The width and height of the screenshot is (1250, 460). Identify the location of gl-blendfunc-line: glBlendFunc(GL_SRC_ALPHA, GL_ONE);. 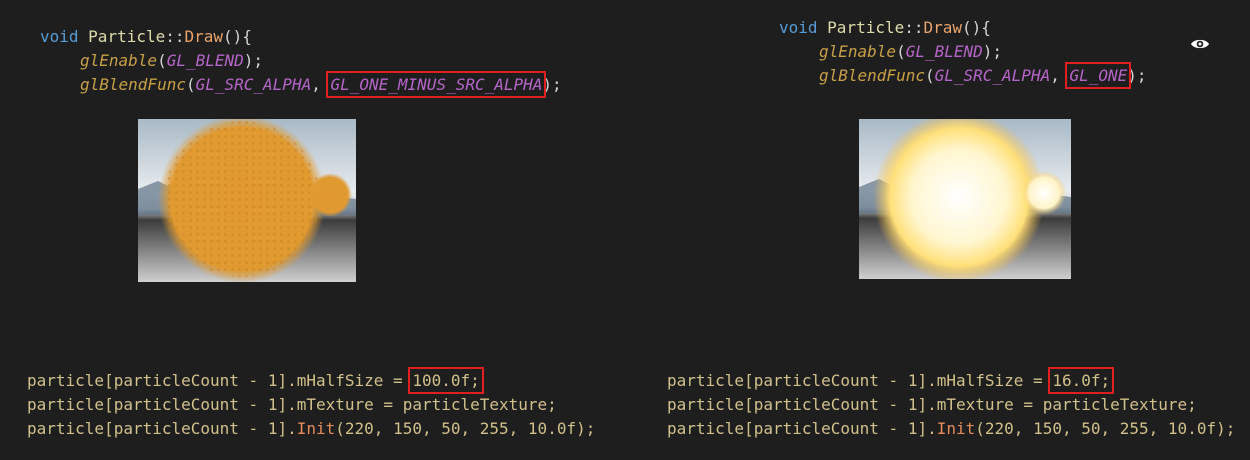
(983, 75).